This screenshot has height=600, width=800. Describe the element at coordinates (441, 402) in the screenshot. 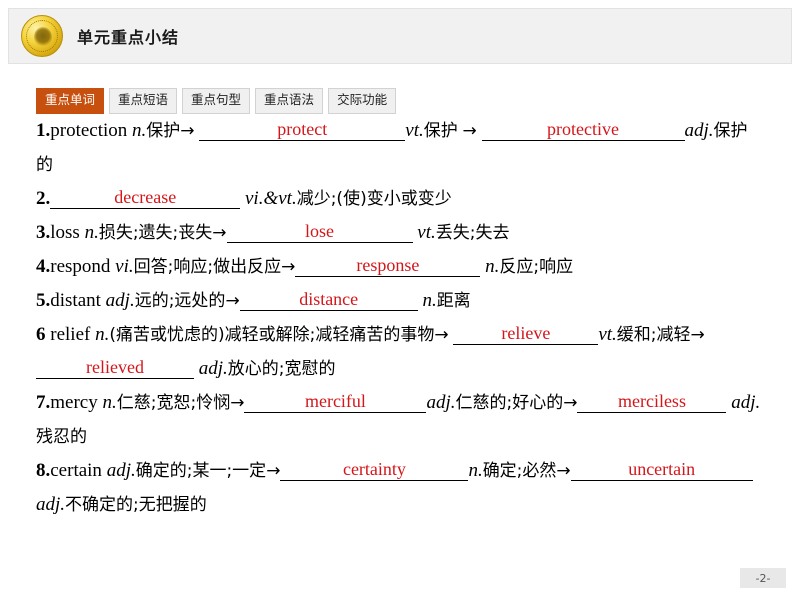

I see `entry-pos-2: adj.` at that location.